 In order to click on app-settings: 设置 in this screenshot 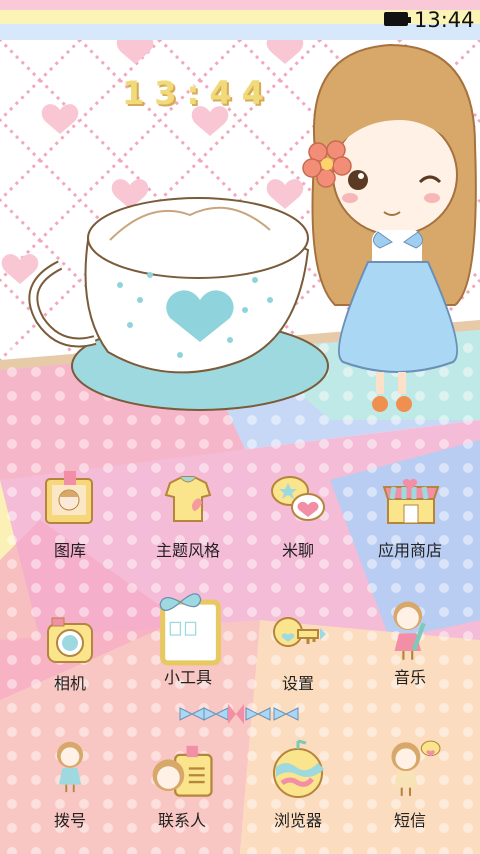, I will do `click(298, 655)`.